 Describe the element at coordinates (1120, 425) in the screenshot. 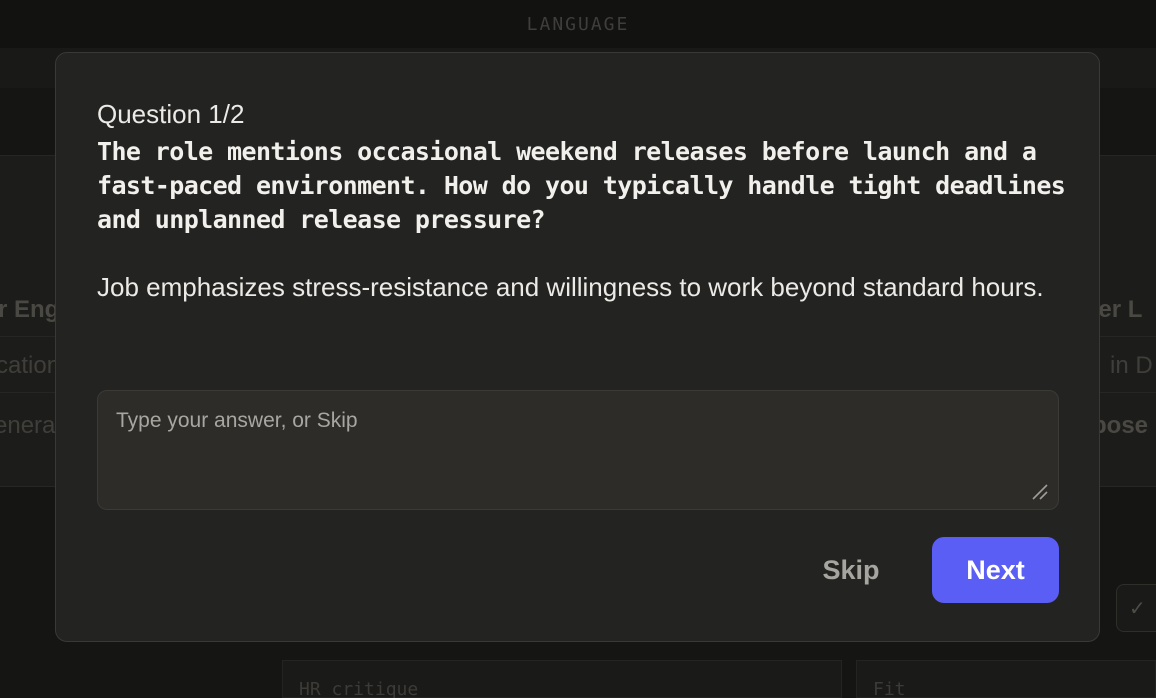

I see `background-card-right-line: bose` at that location.